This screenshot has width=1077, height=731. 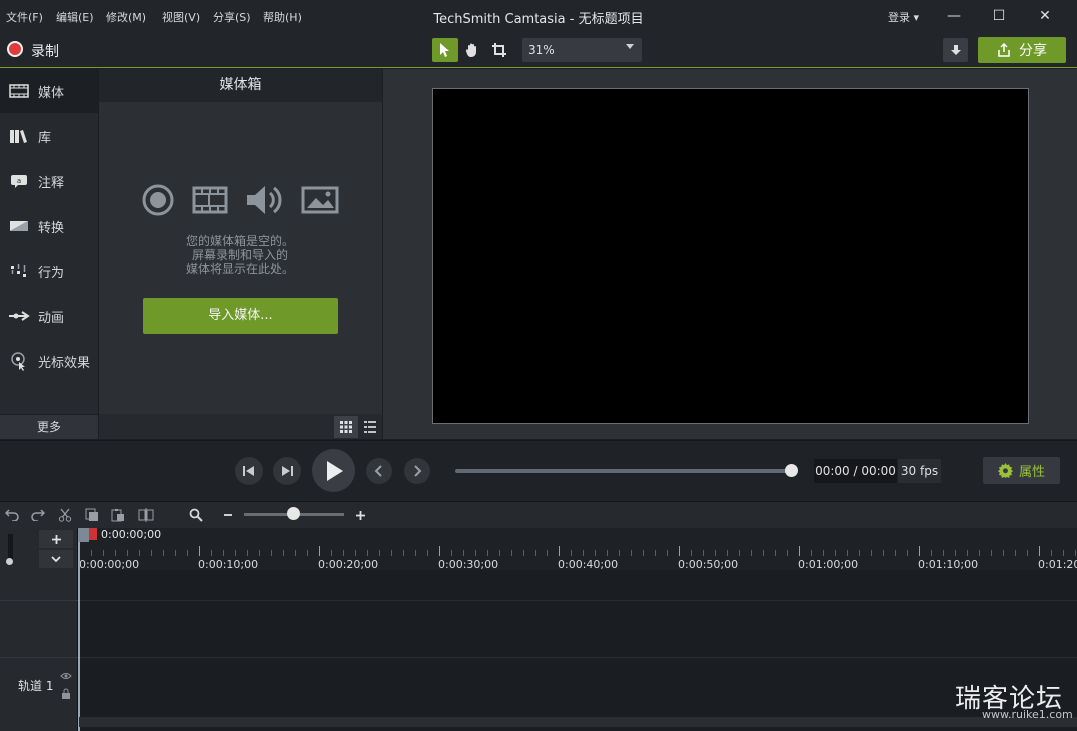 What do you see at coordinates (472, 50) in the screenshot?
I see `hand-tool-button` at bounding box center [472, 50].